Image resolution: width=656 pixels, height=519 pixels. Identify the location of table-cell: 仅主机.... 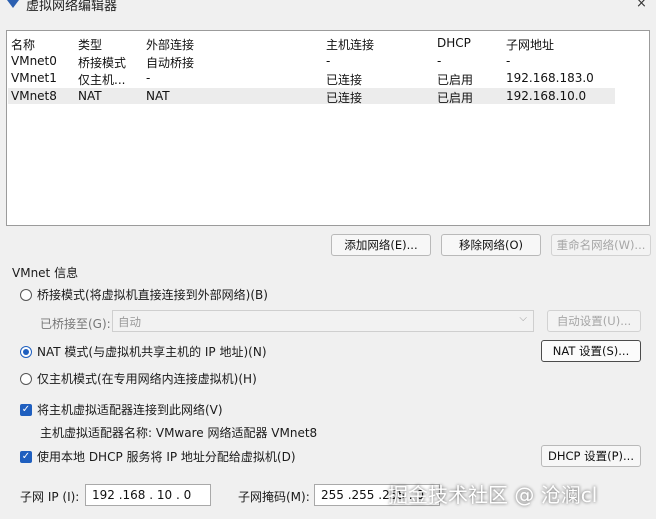
(101, 79).